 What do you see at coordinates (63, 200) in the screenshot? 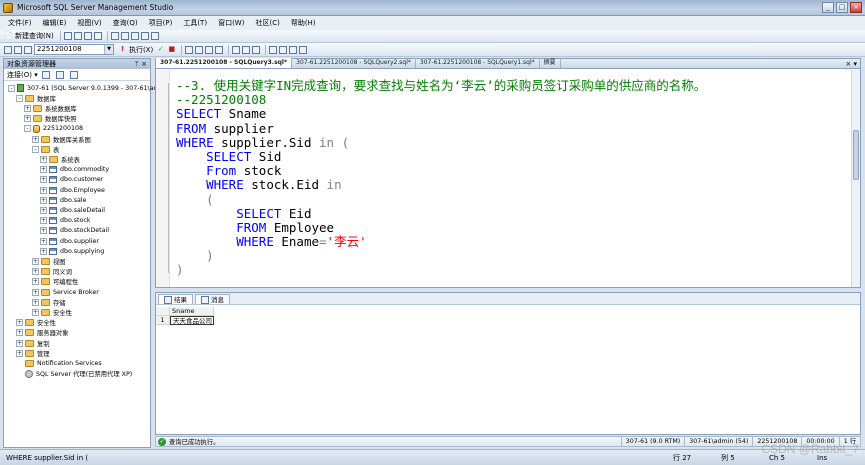
I see `tree-node: + dbo.sale` at bounding box center [63, 200].